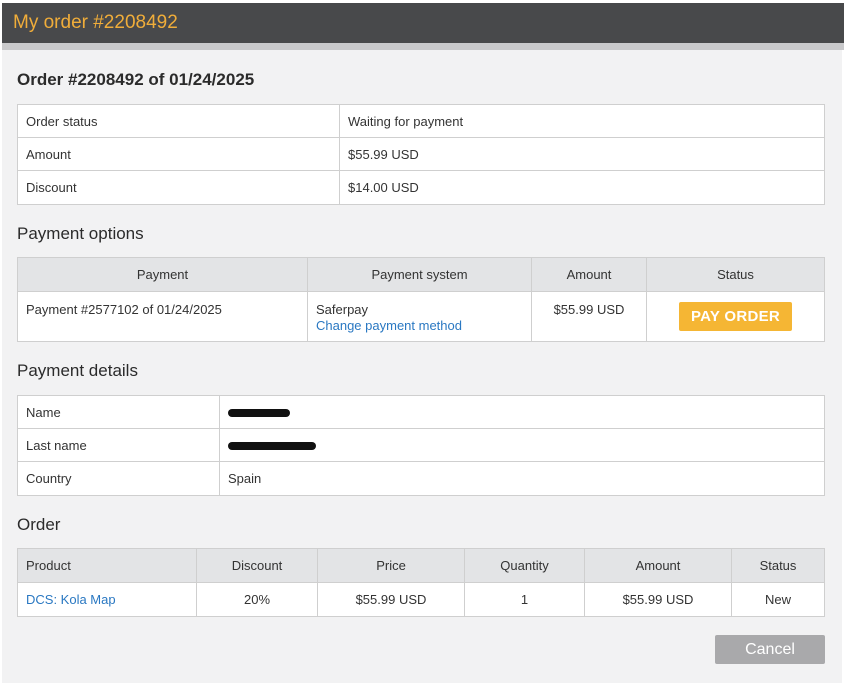  What do you see at coordinates (522, 478) in the screenshot?
I see `detail-value: Spain` at bounding box center [522, 478].